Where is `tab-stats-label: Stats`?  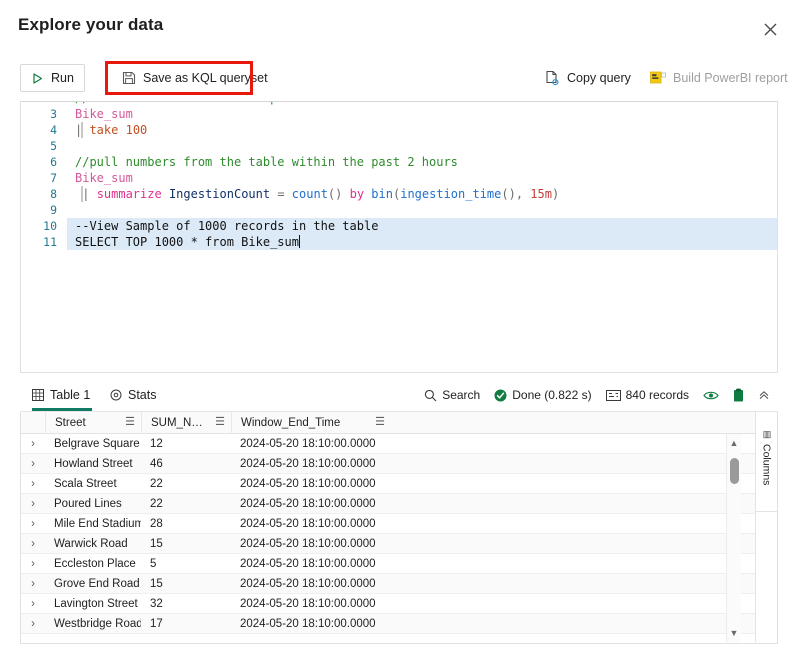
tab-stats-label: Stats is located at coordinates (142, 395).